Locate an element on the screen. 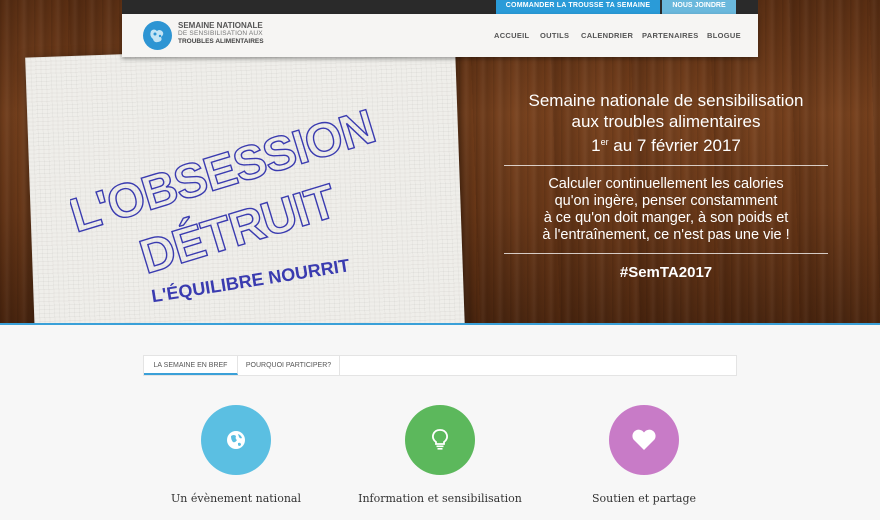  tab-la-semaine-en-bref: LA SEMAINE EN BREF is located at coordinates (191, 365).